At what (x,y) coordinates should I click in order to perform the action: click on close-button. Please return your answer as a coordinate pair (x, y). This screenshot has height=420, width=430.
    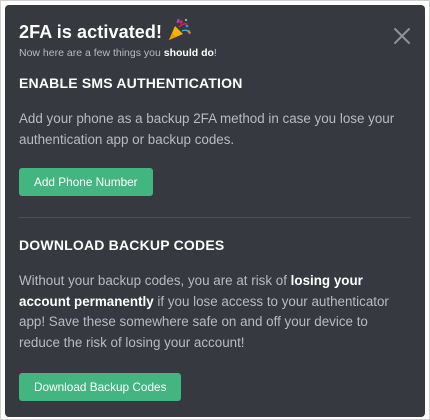
    Looking at the image, I should click on (402, 36).